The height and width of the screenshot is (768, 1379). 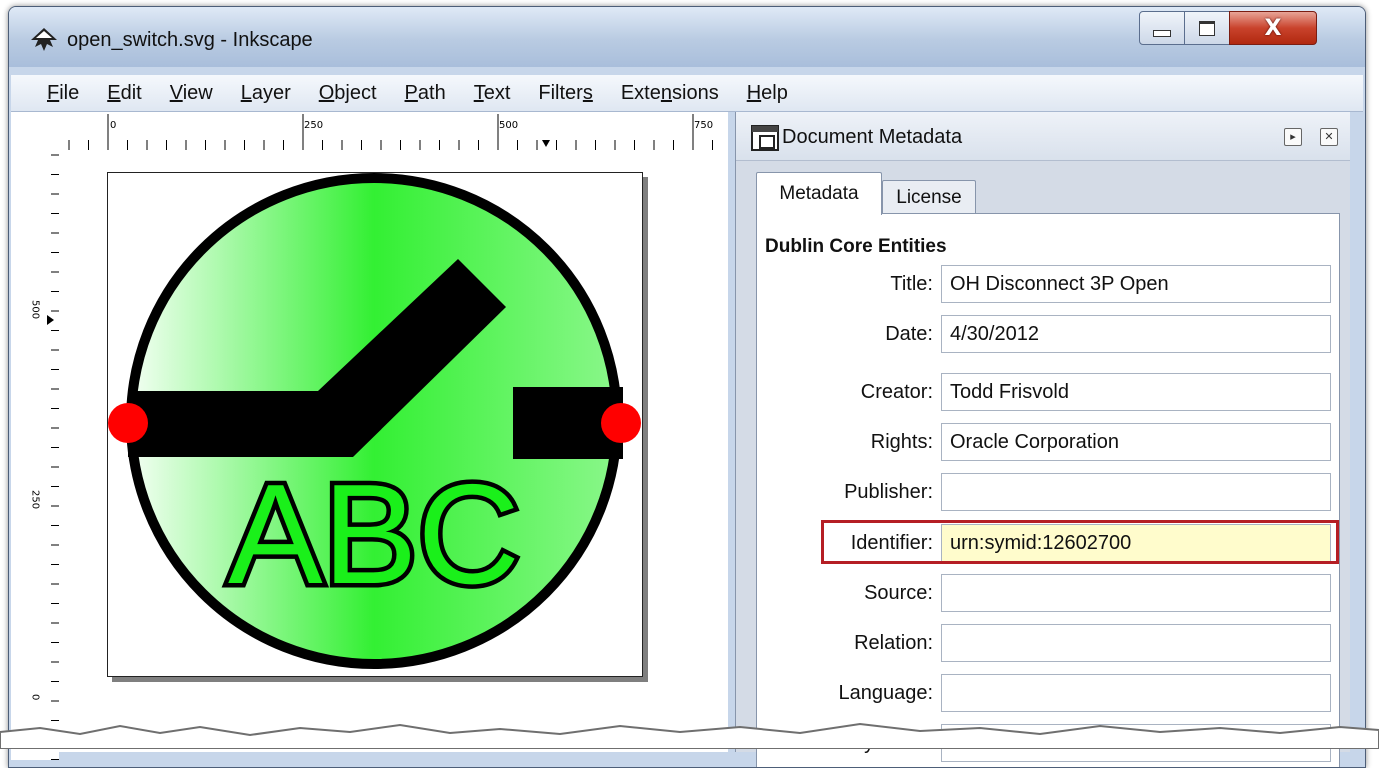 What do you see at coordinates (63, 93) in the screenshot?
I see `menu-file: File` at bounding box center [63, 93].